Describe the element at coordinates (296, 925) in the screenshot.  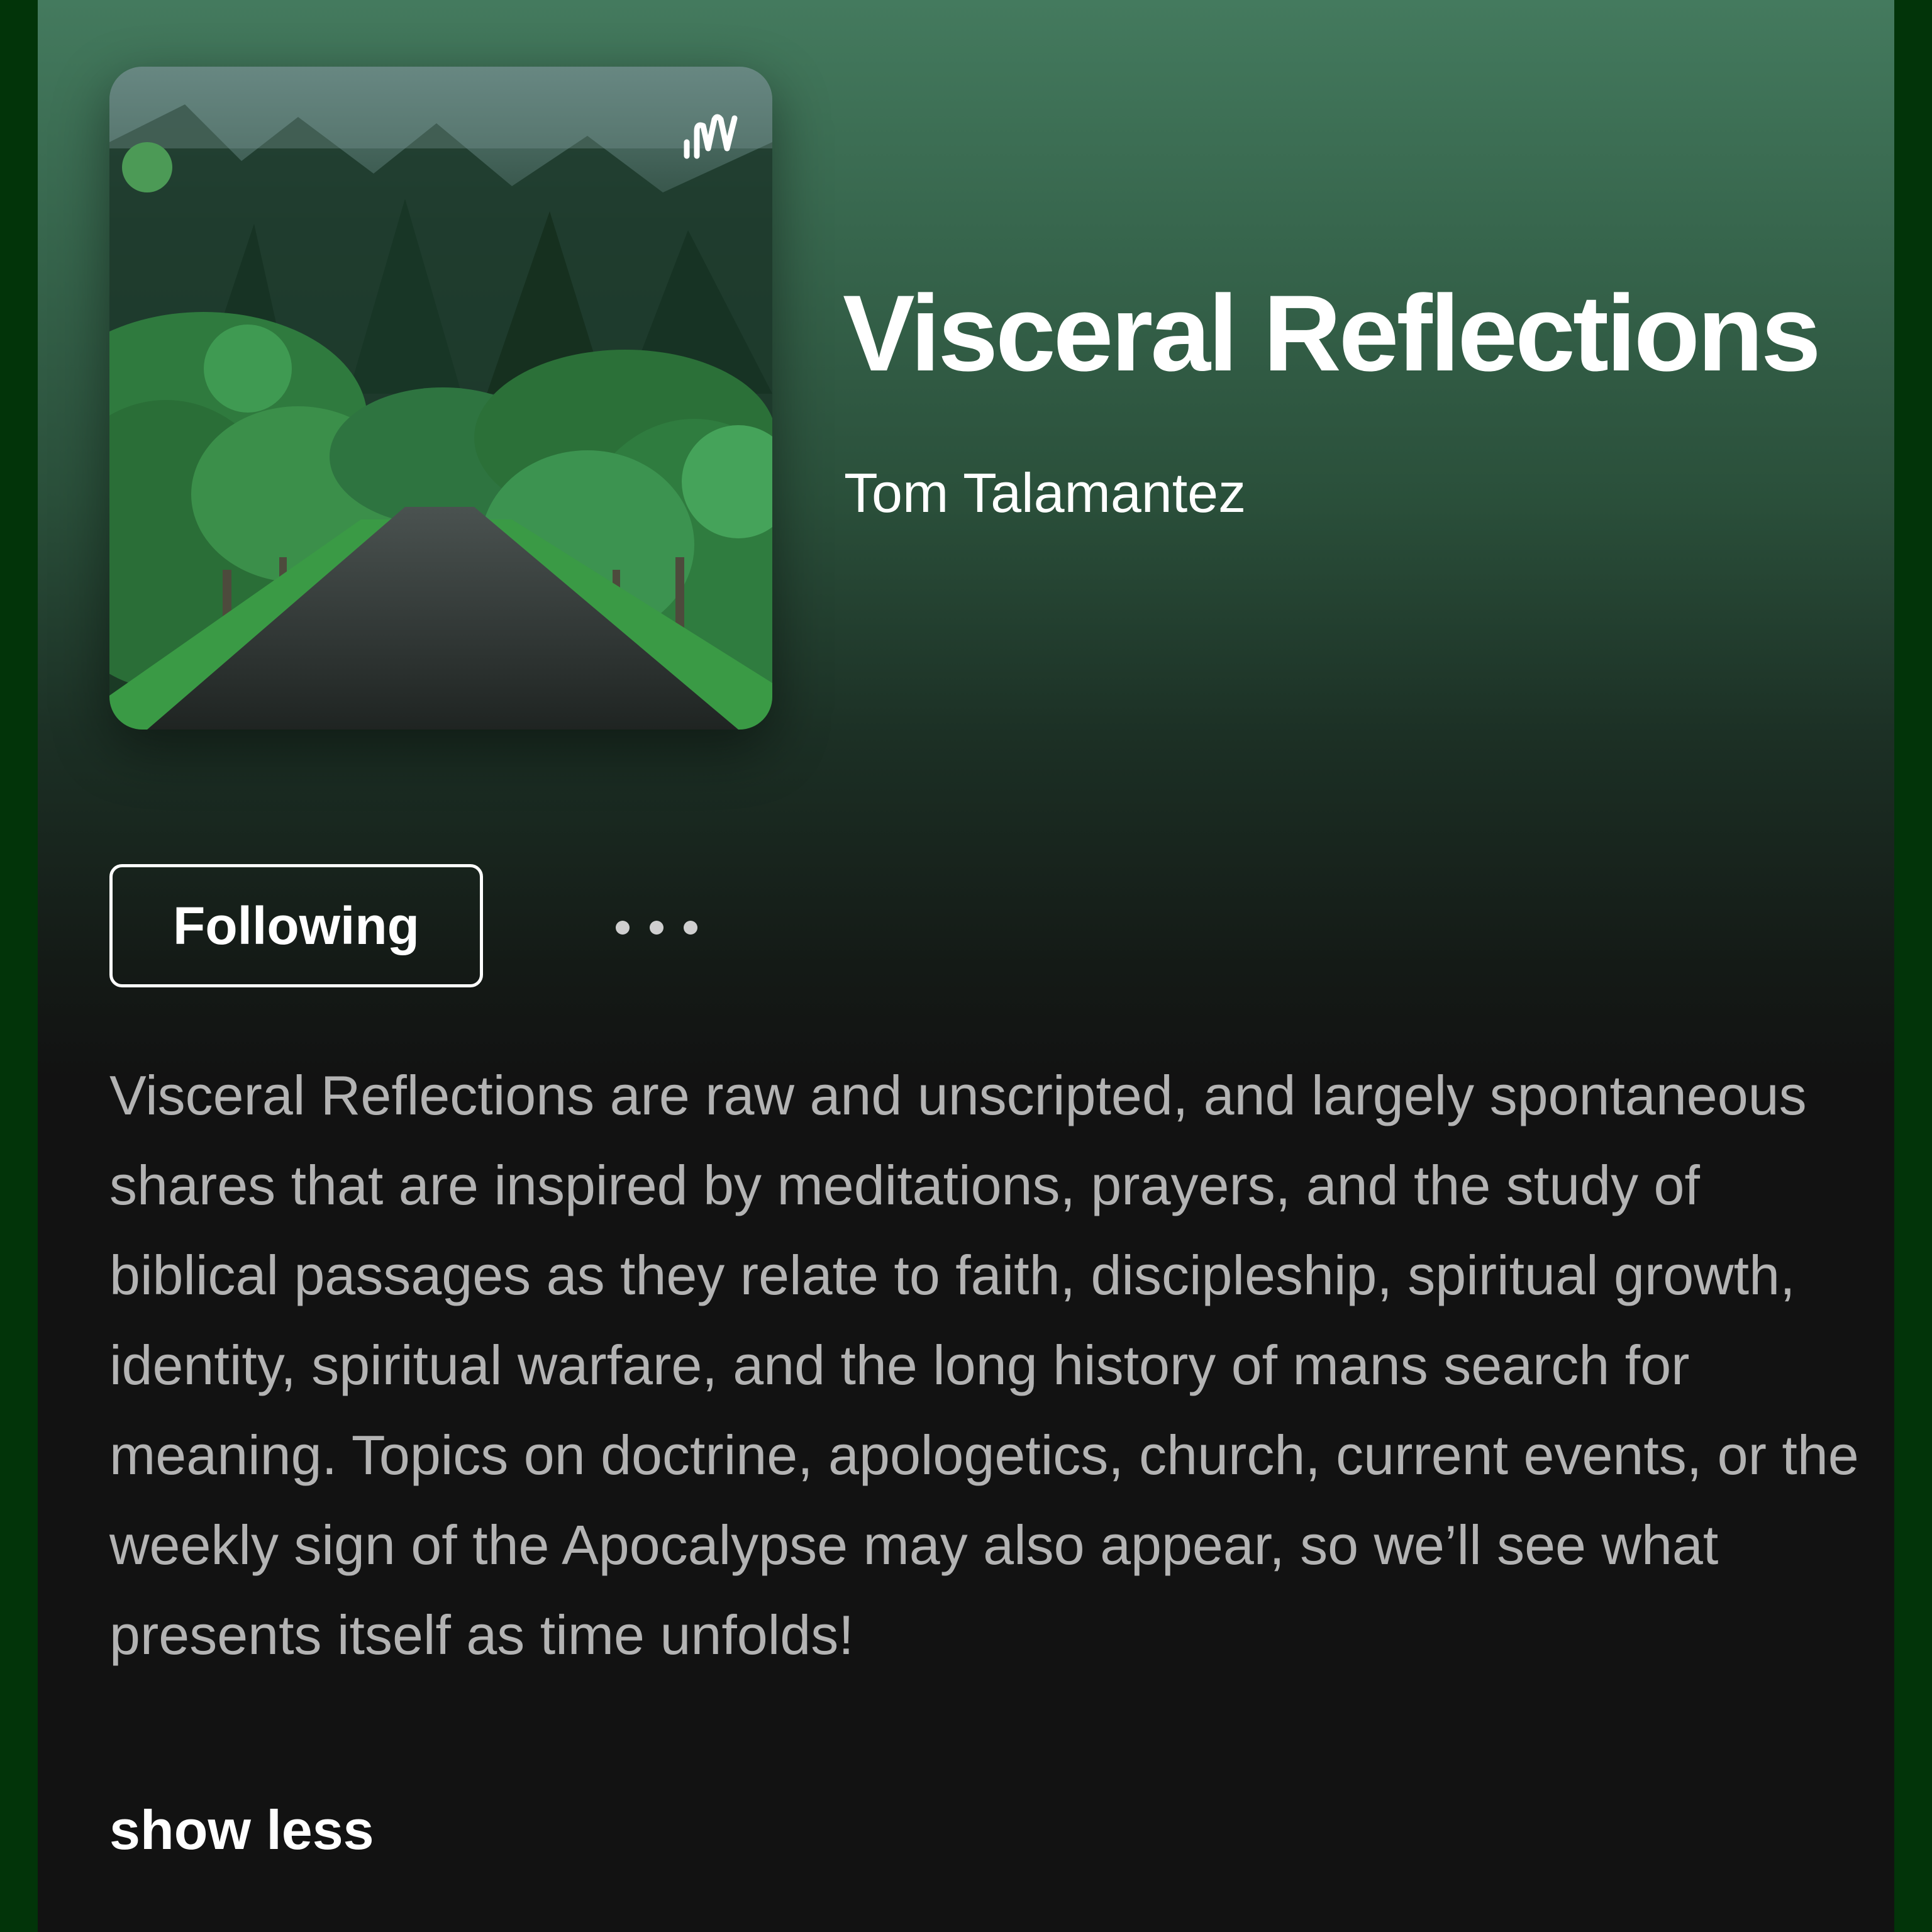
I see `following-button: Following` at that location.